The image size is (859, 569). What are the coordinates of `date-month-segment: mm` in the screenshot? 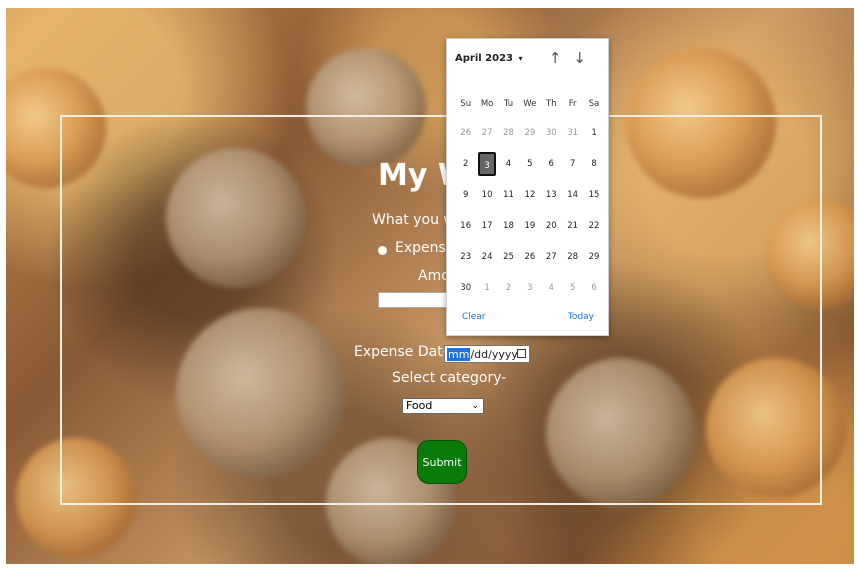 It's located at (459, 354).